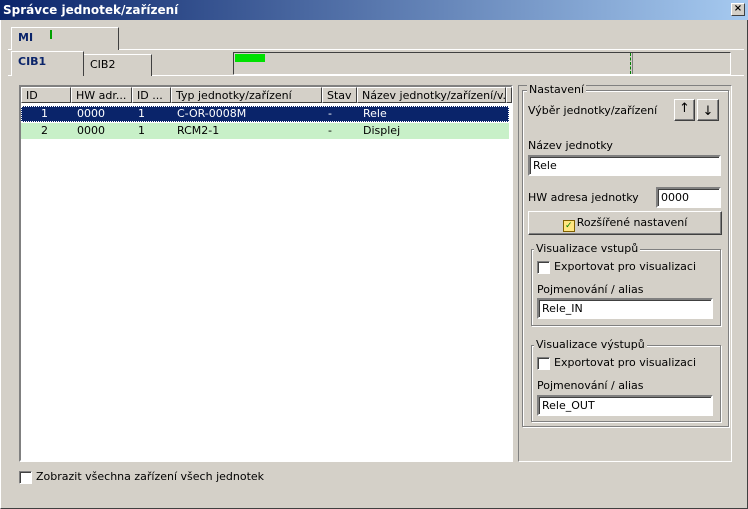  I want to click on outputs-visualization-title: Visualizace výstupů, so click(590, 344).